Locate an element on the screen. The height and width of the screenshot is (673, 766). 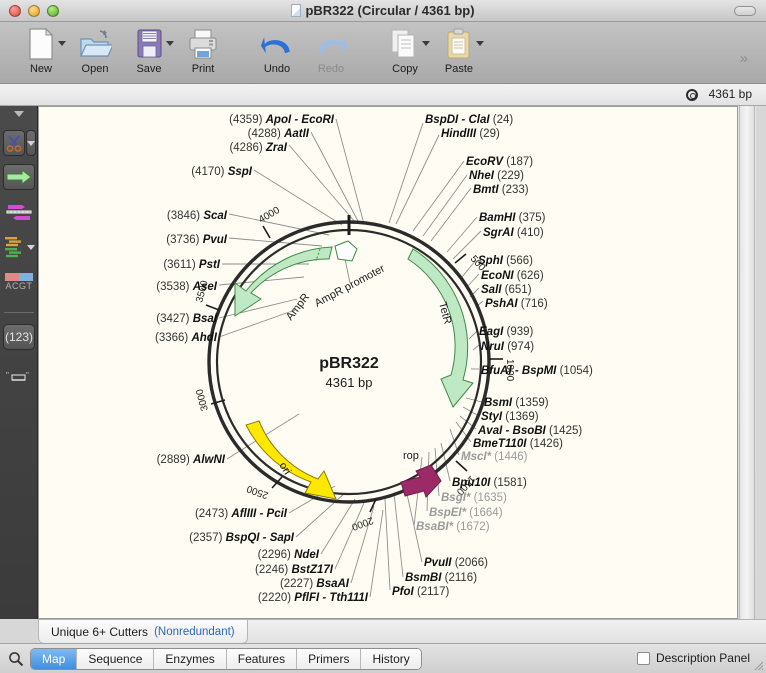
green-arrow-icon is located at coordinates (19, 177).